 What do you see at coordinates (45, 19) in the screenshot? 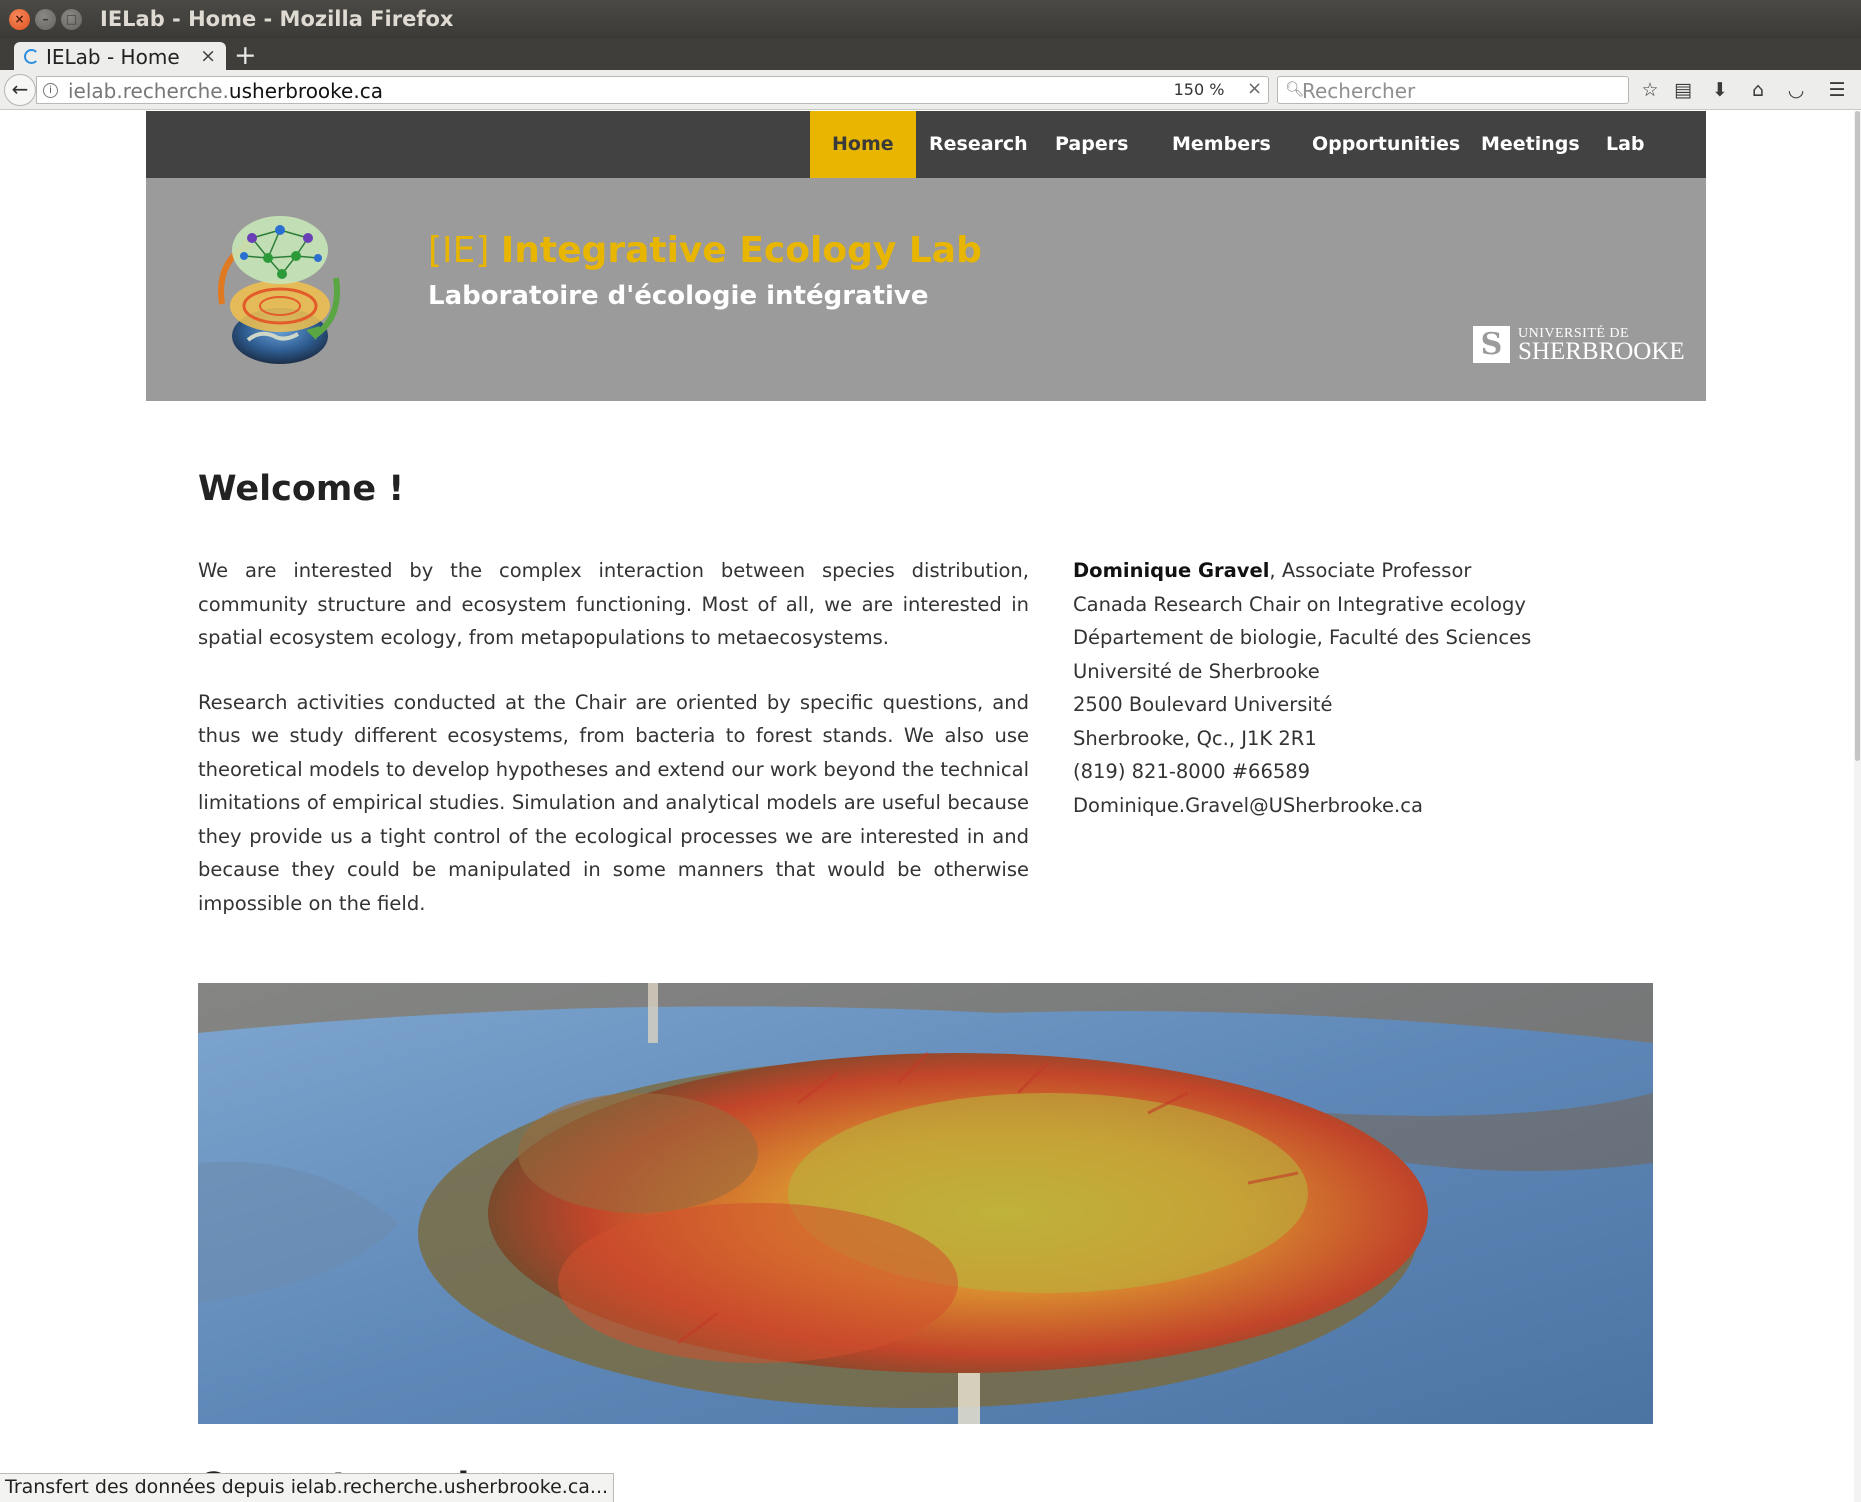
I see `window-minimize-button: –` at bounding box center [45, 19].